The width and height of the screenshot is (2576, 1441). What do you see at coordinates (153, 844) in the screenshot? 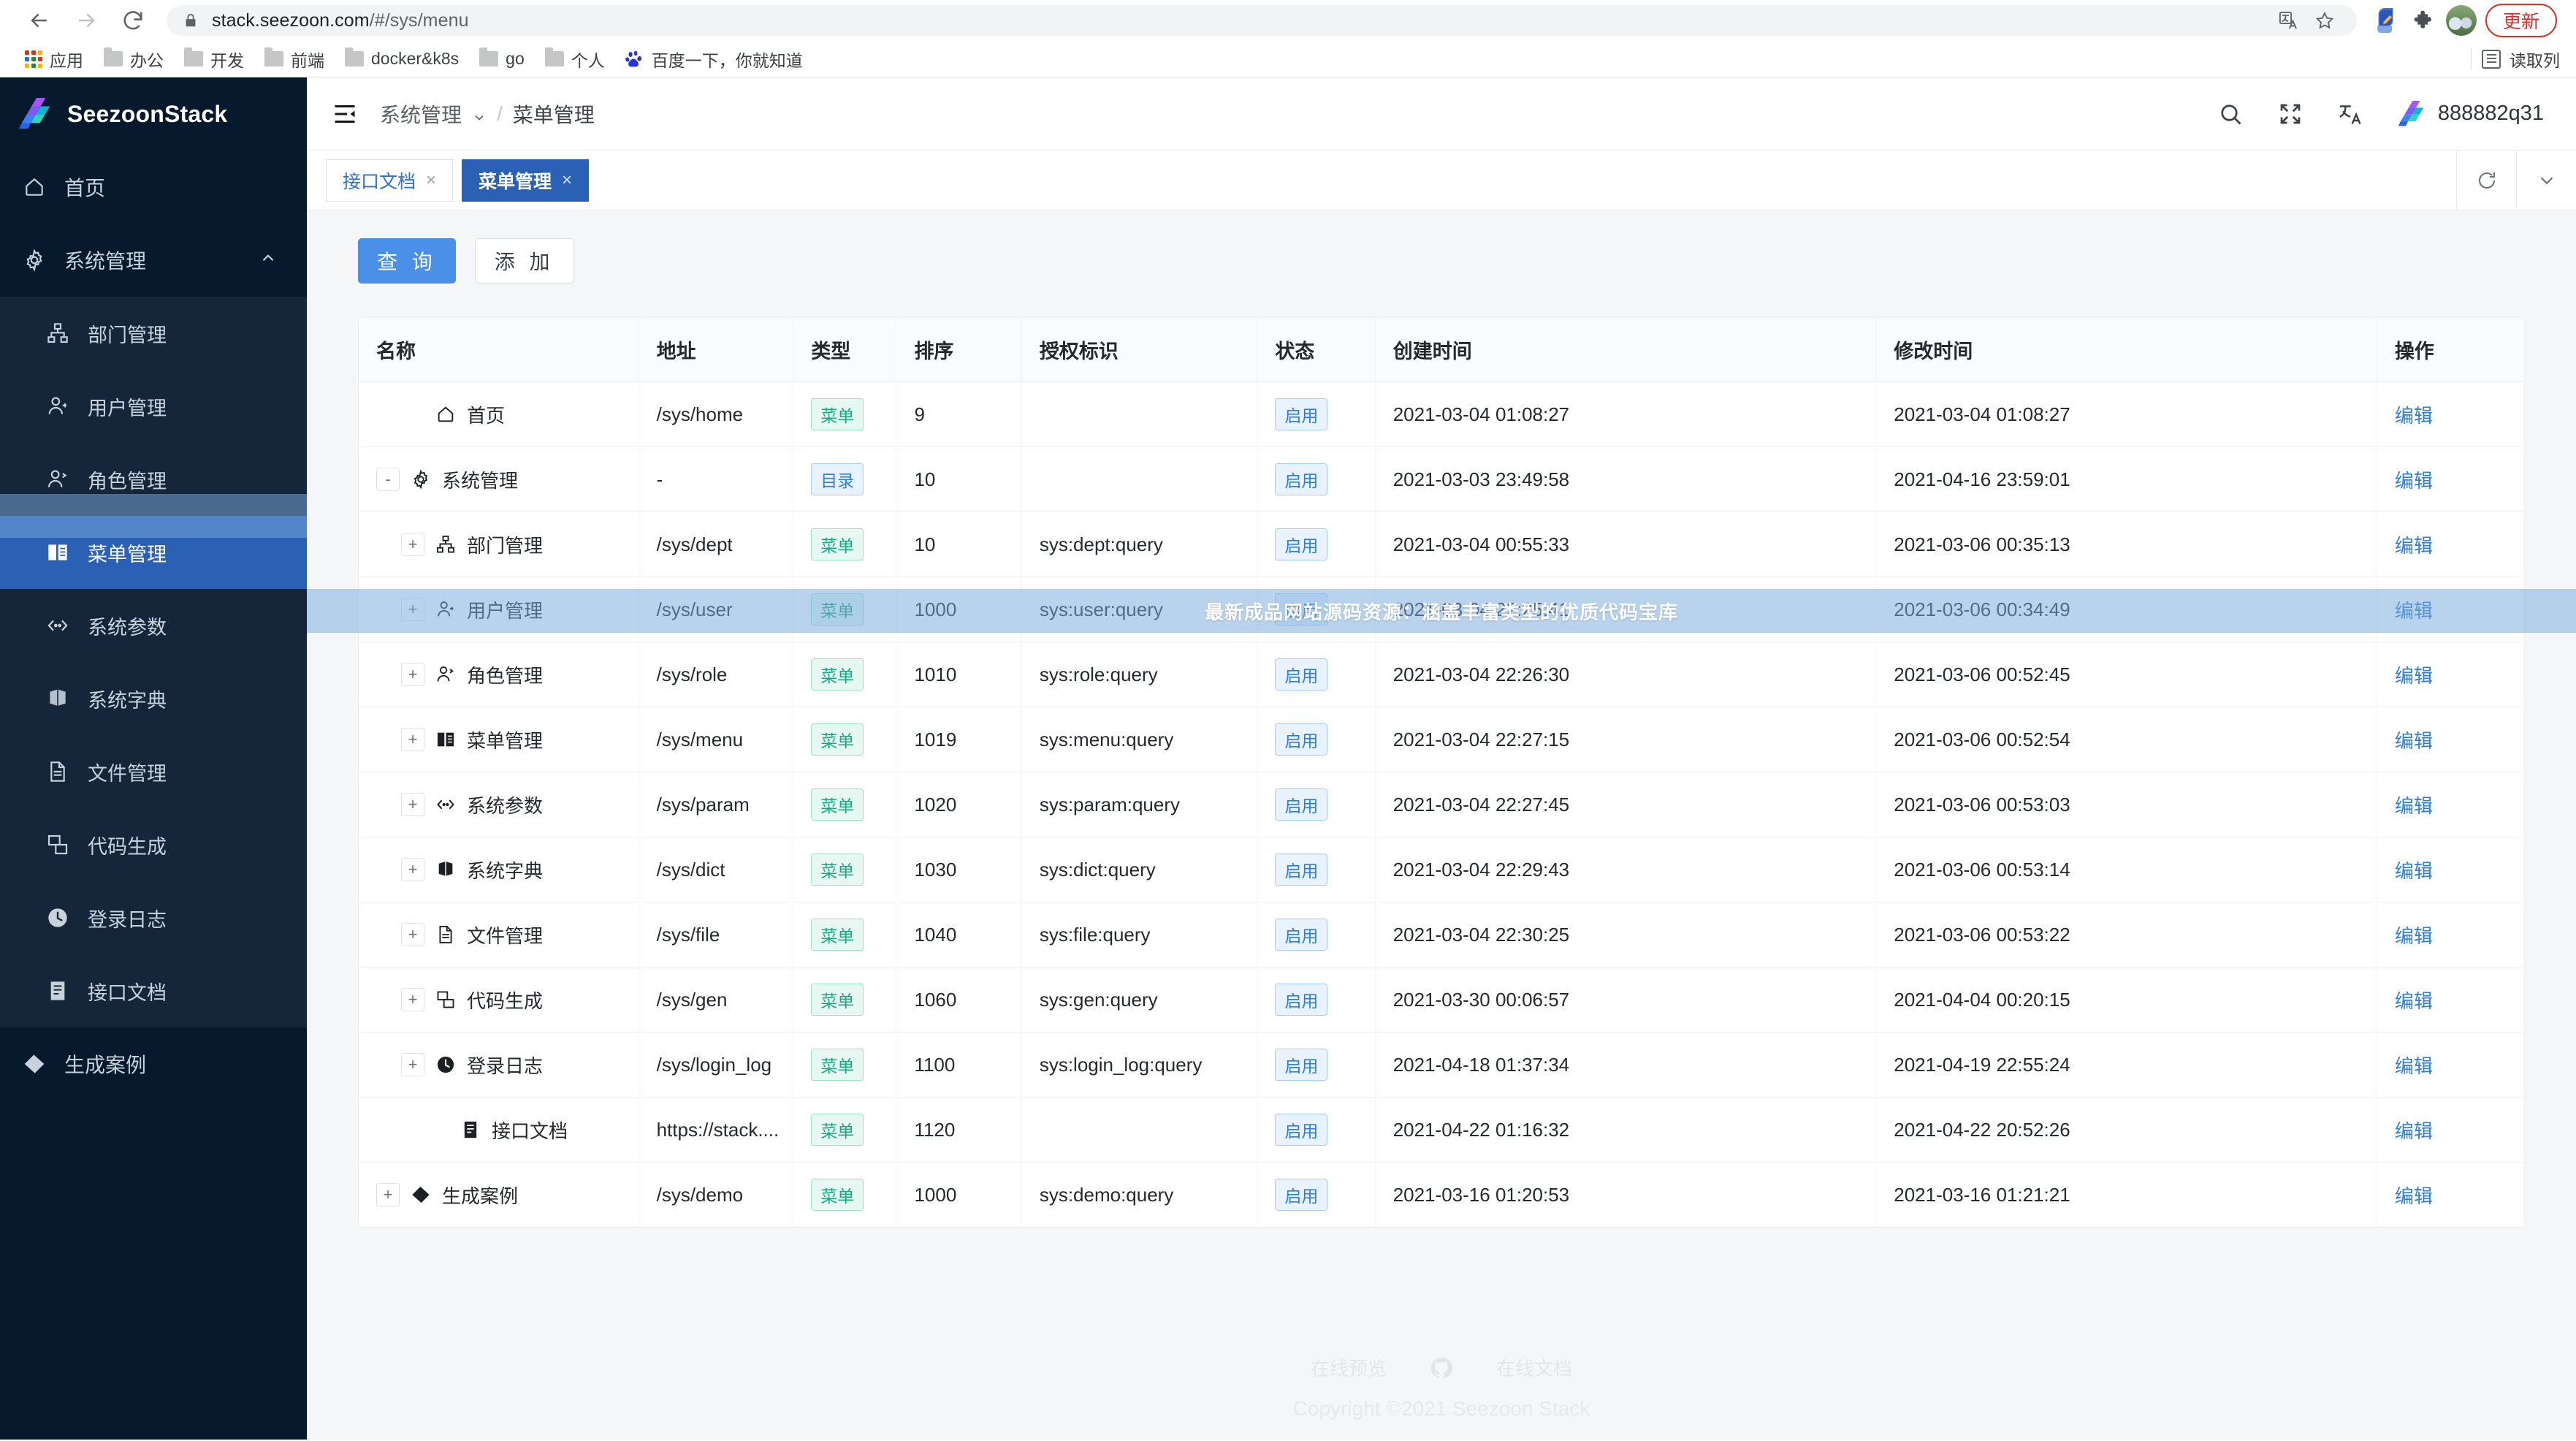
I see `sidebar-item-gen: 代码生成` at bounding box center [153, 844].